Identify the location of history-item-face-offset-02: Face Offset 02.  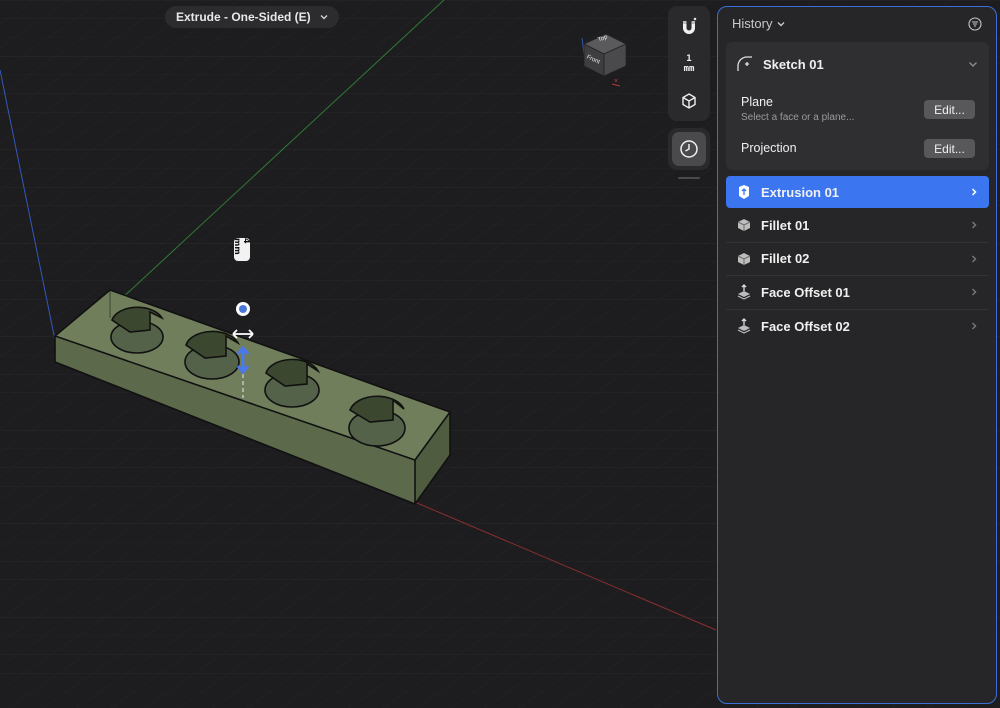
(857, 327).